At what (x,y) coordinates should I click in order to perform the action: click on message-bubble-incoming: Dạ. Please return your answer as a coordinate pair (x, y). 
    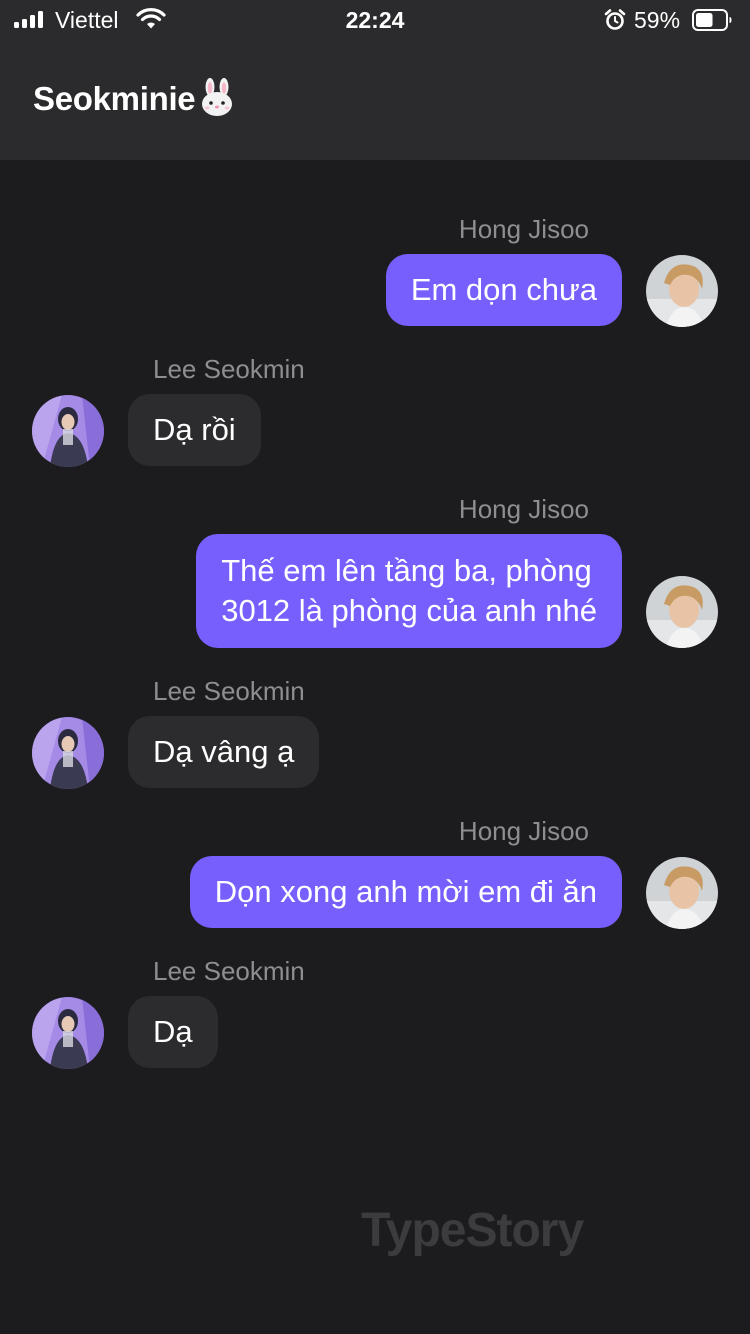
    Looking at the image, I should click on (173, 1032).